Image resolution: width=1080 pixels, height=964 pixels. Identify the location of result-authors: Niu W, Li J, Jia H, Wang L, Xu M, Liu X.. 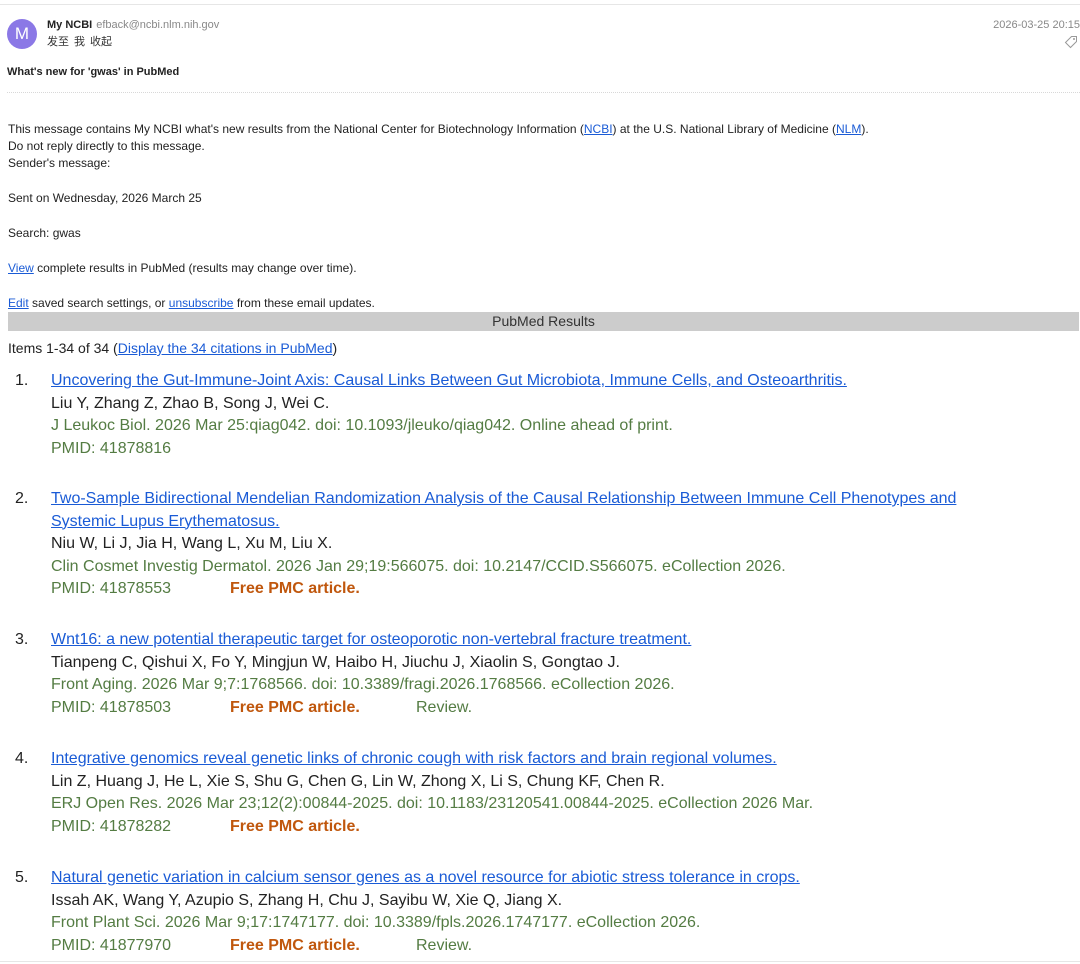
(192, 543).